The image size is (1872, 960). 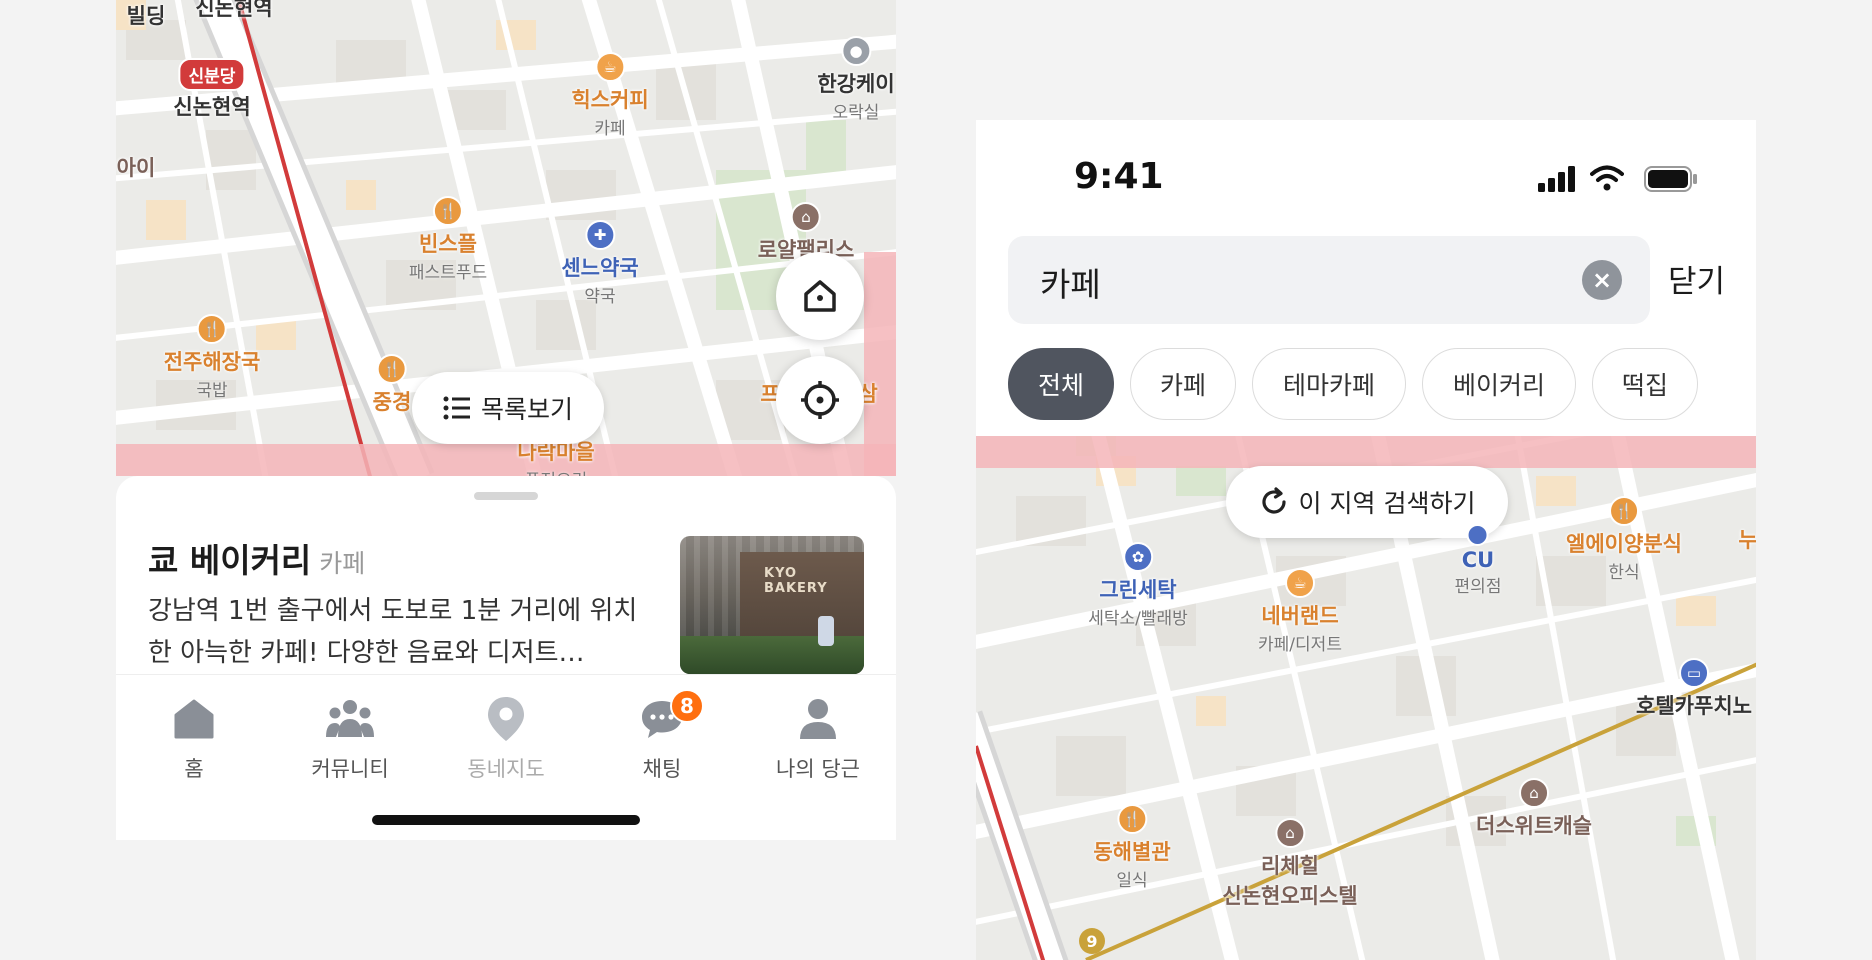 What do you see at coordinates (1534, 809) in the screenshot?
I see `map-poi-sweet-castle: ⌂ 더스위트캐슬` at bounding box center [1534, 809].